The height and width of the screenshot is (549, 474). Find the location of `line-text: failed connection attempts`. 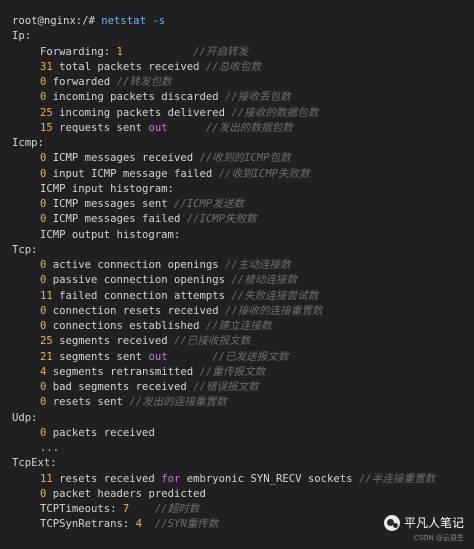

line-text: failed connection attempts is located at coordinates (138, 295).